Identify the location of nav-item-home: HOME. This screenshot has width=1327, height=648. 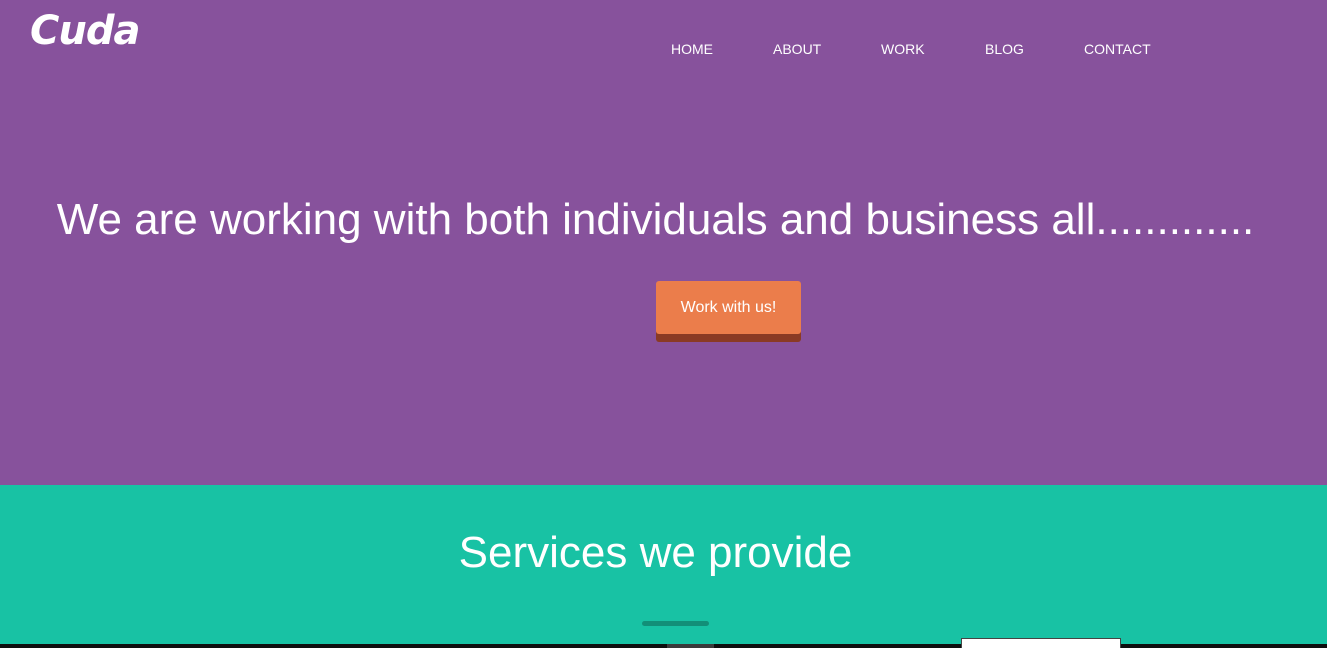
(692, 49).